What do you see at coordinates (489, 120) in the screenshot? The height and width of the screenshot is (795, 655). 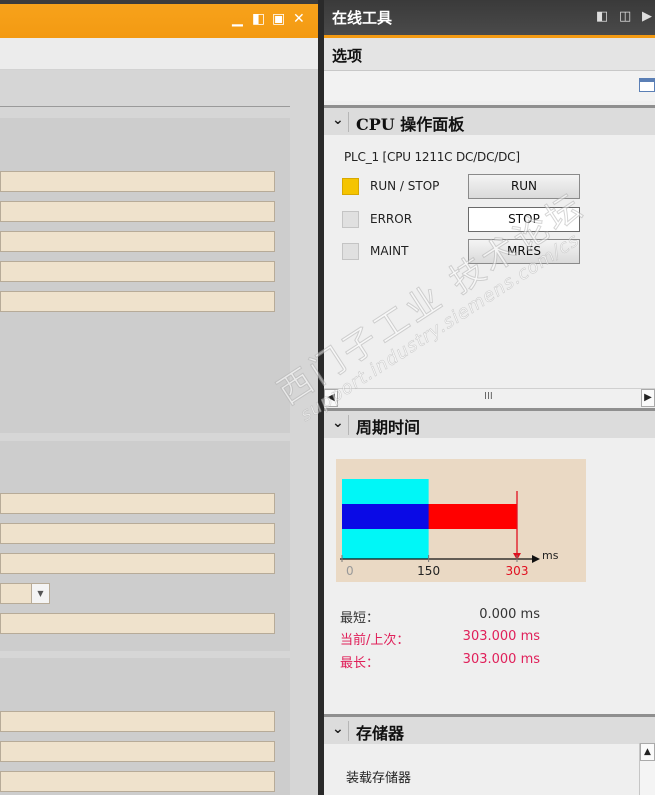 I see `cpu-panel-header: ⌄ CPU 操作面板` at bounding box center [489, 120].